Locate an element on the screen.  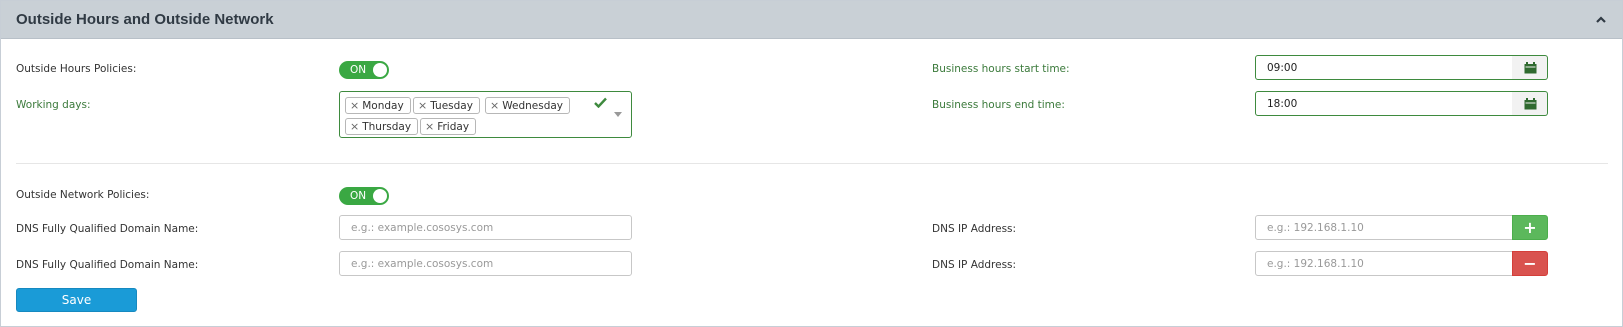
working-days-label: Working days: is located at coordinates (53, 105).